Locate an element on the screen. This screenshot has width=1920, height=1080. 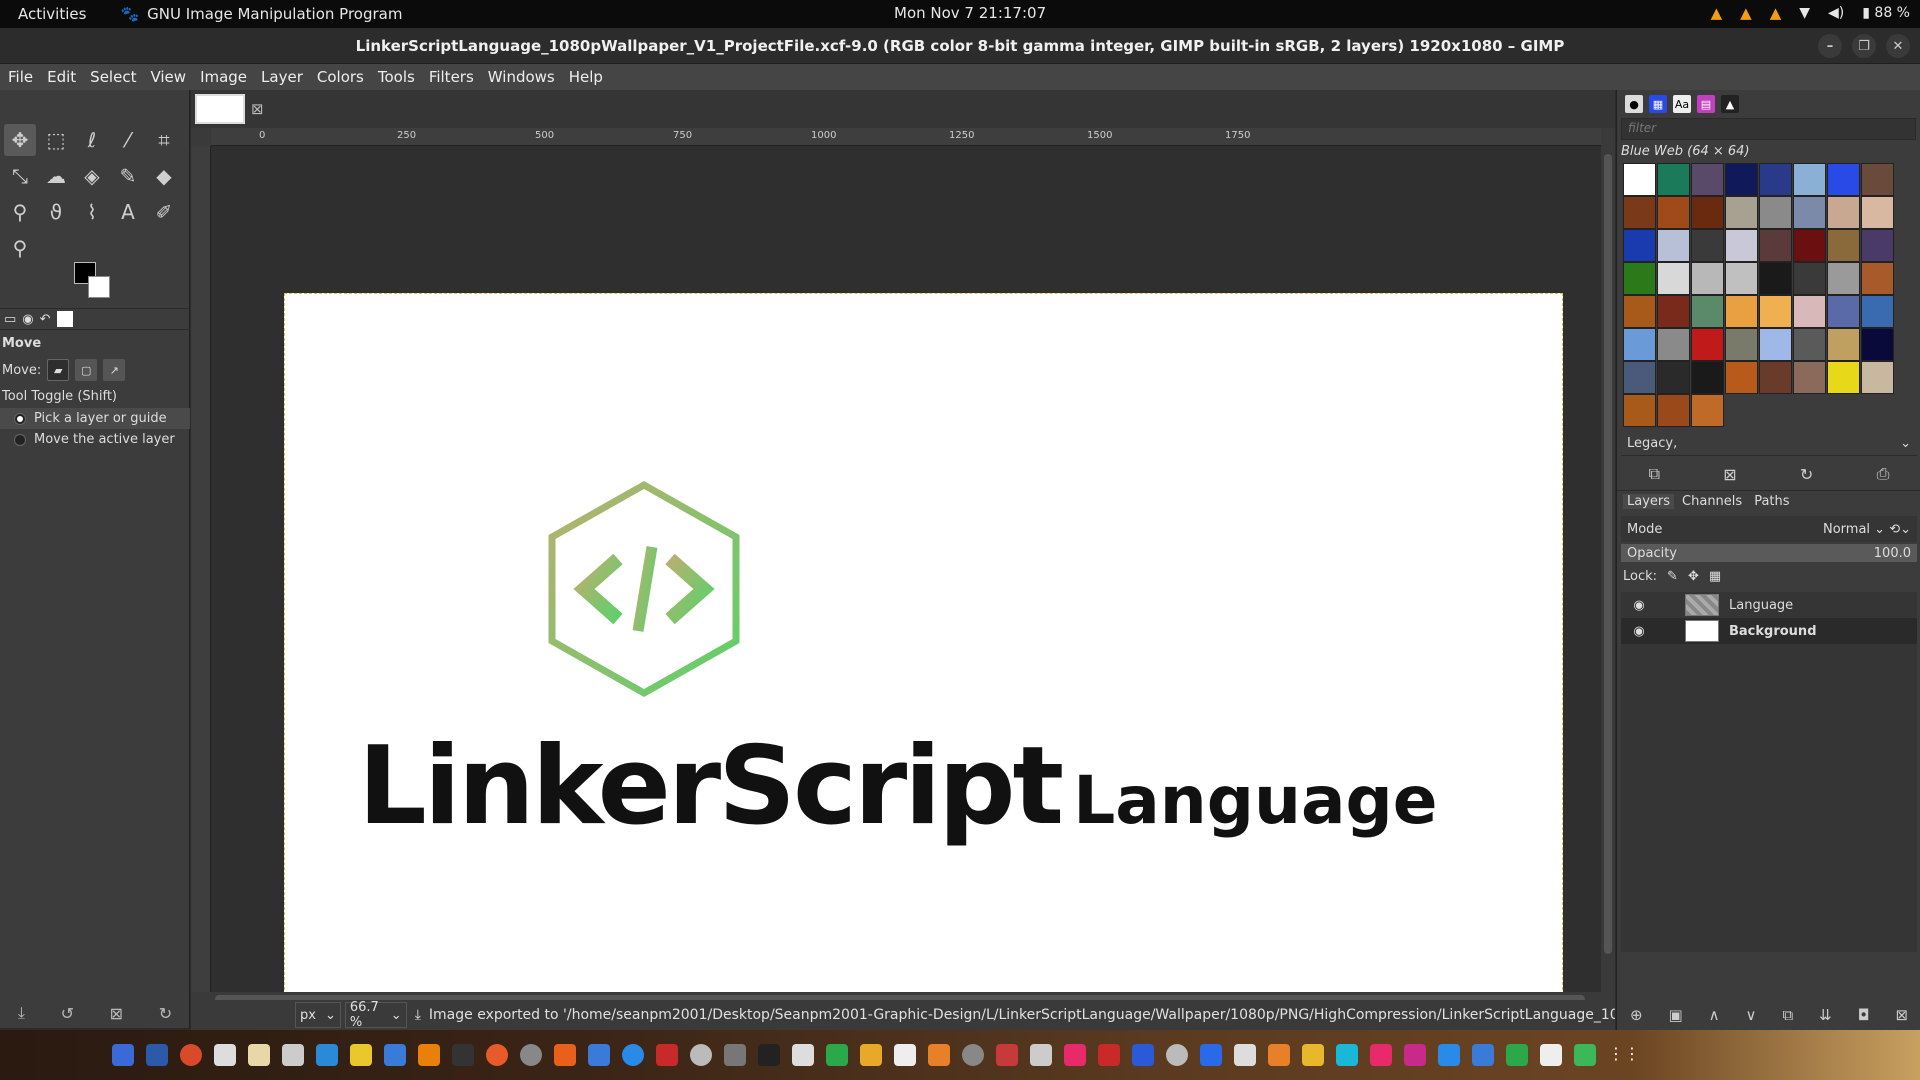
system-tray: ▲ ▲ ▲ ▼ ◀) ▮ 88 % is located at coordinates (1810, 13).